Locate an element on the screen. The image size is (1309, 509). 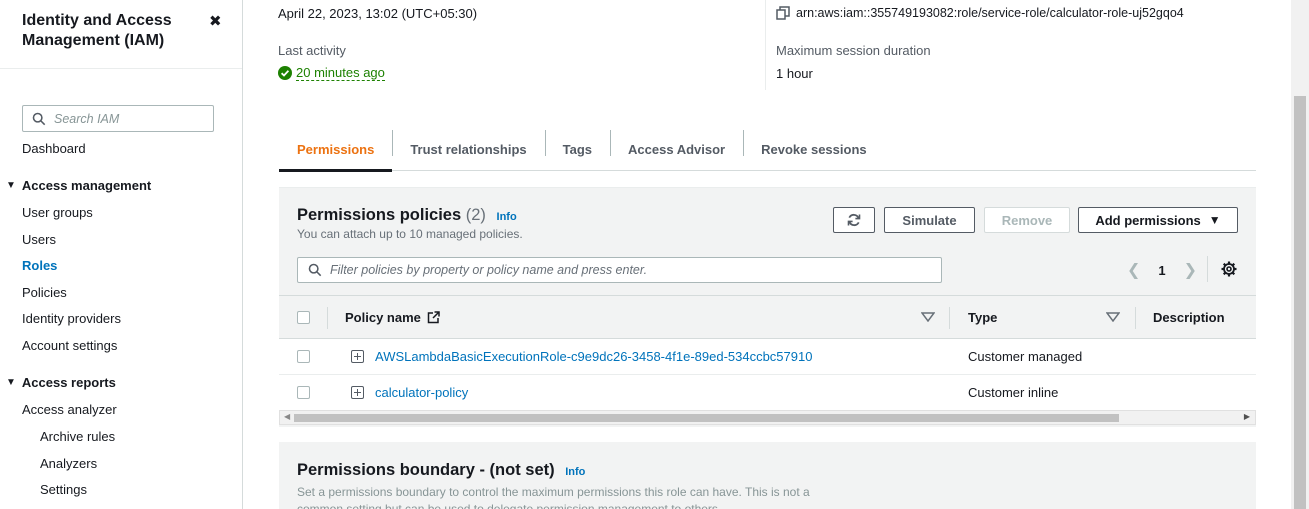
column-label: Policy name is located at coordinates (383, 317).